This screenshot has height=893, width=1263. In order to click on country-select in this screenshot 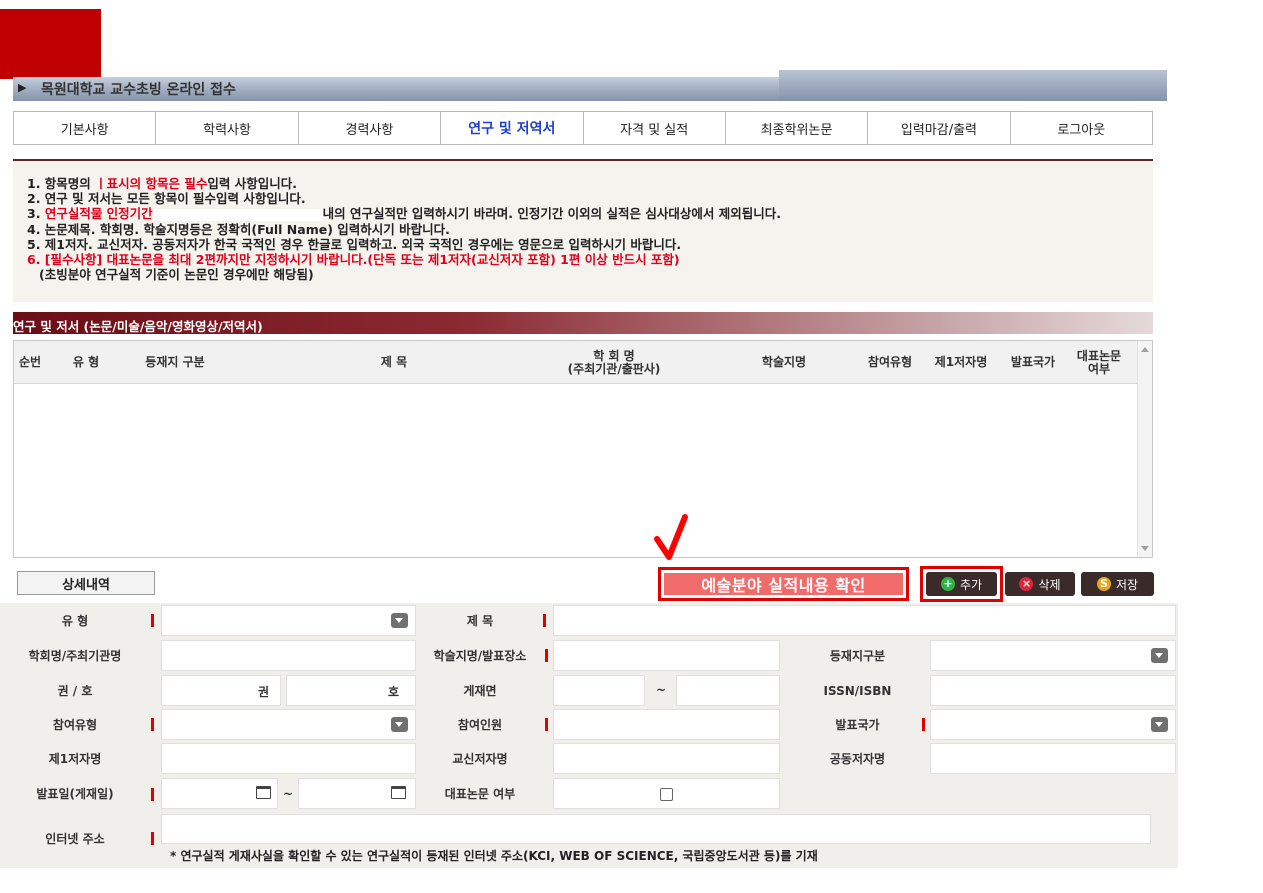, I will do `click(1053, 724)`.